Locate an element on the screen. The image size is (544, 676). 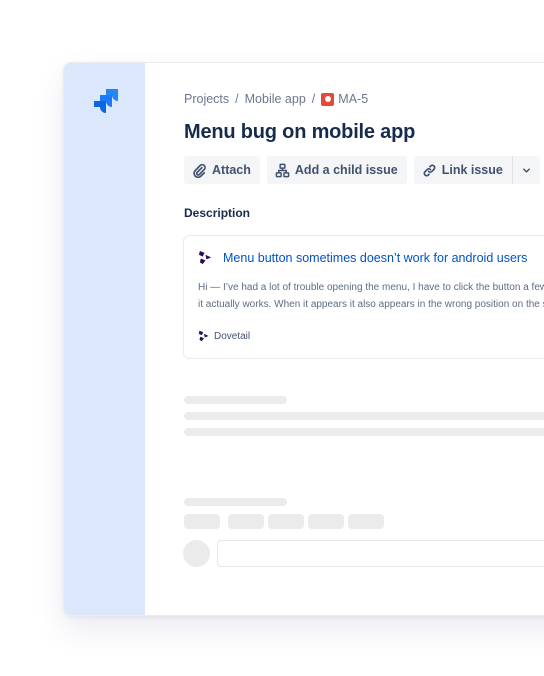
attach-label: Attach is located at coordinates (231, 170).